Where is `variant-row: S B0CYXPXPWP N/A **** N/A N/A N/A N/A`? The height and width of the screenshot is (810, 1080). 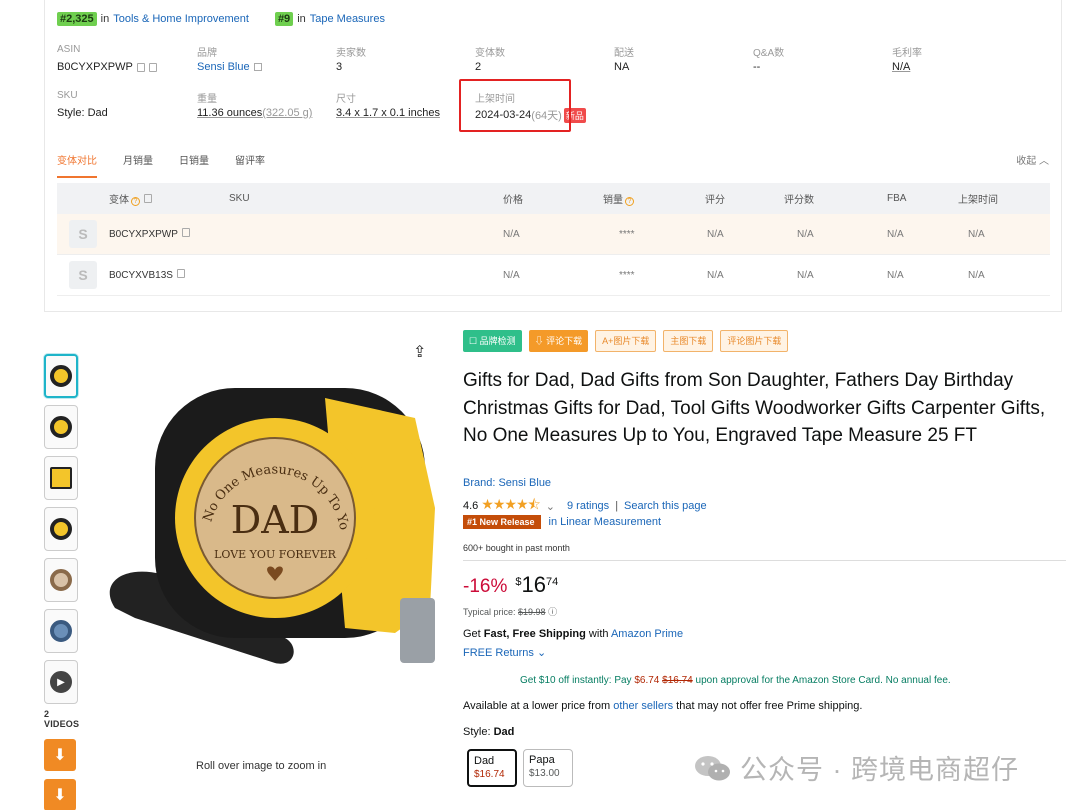
variant-row: S B0CYXPXPWP N/A **** N/A N/A N/A N/A is located at coordinates (553, 234).